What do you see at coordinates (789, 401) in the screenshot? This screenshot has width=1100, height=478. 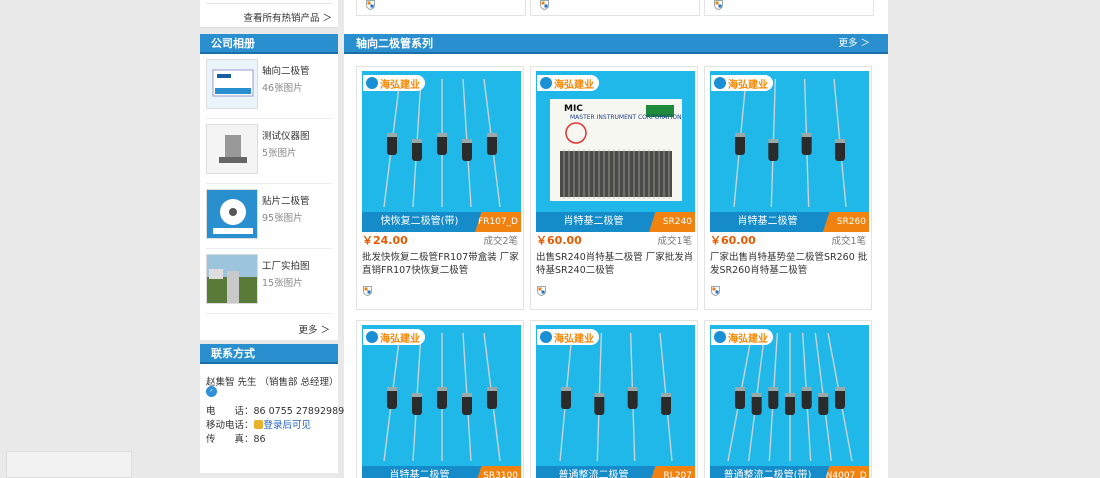 I see `product-image: 海弘建业普通整流二极管(带) IN4007_D` at bounding box center [789, 401].